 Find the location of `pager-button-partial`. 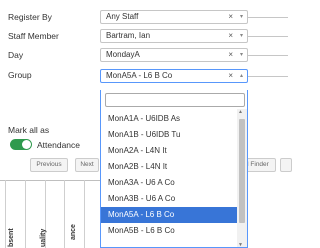

pager-button-partial is located at coordinates (286, 165).